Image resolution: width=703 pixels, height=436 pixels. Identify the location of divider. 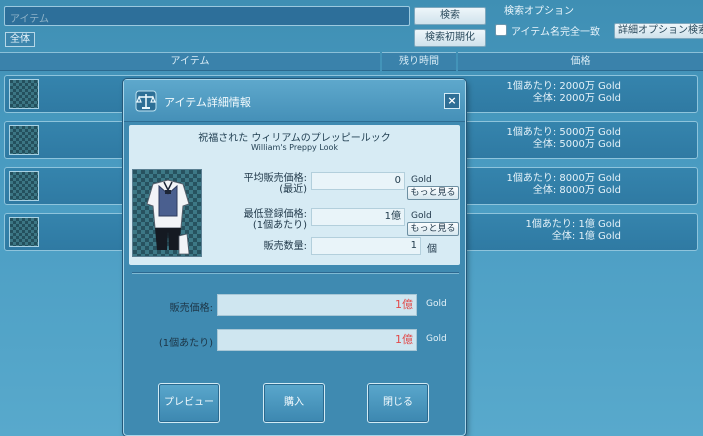
(295, 273).